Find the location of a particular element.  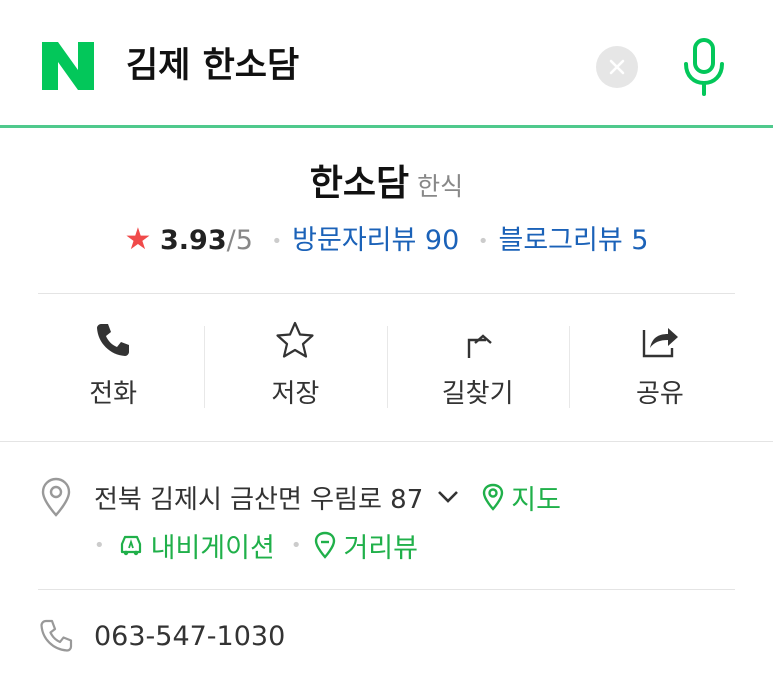

save-label: 저장 is located at coordinates (295, 394).